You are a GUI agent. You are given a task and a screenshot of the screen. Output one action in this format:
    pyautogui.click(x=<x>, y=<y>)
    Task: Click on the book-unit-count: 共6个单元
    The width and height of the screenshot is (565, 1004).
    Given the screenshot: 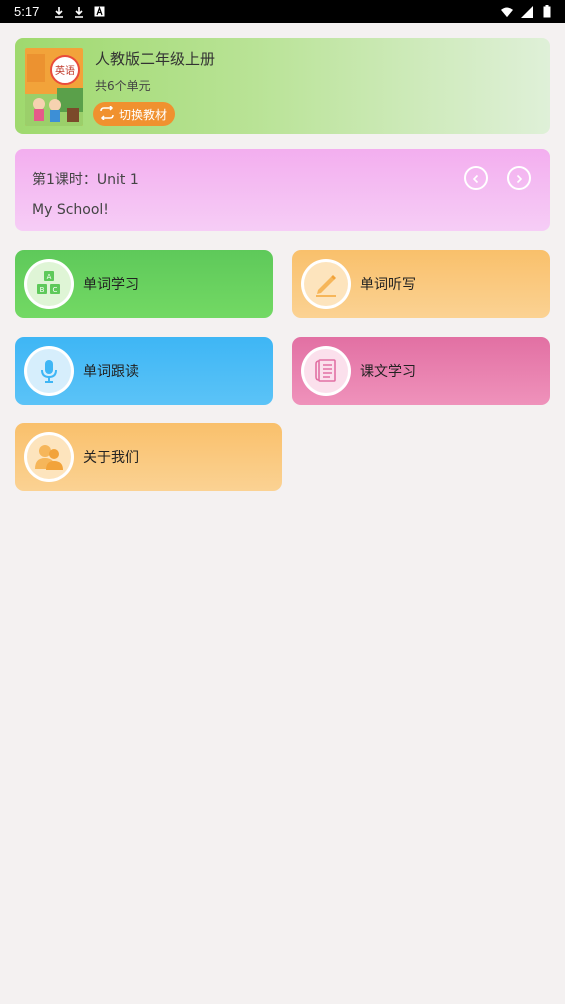 What is the action you would take?
    pyautogui.click(x=123, y=86)
    